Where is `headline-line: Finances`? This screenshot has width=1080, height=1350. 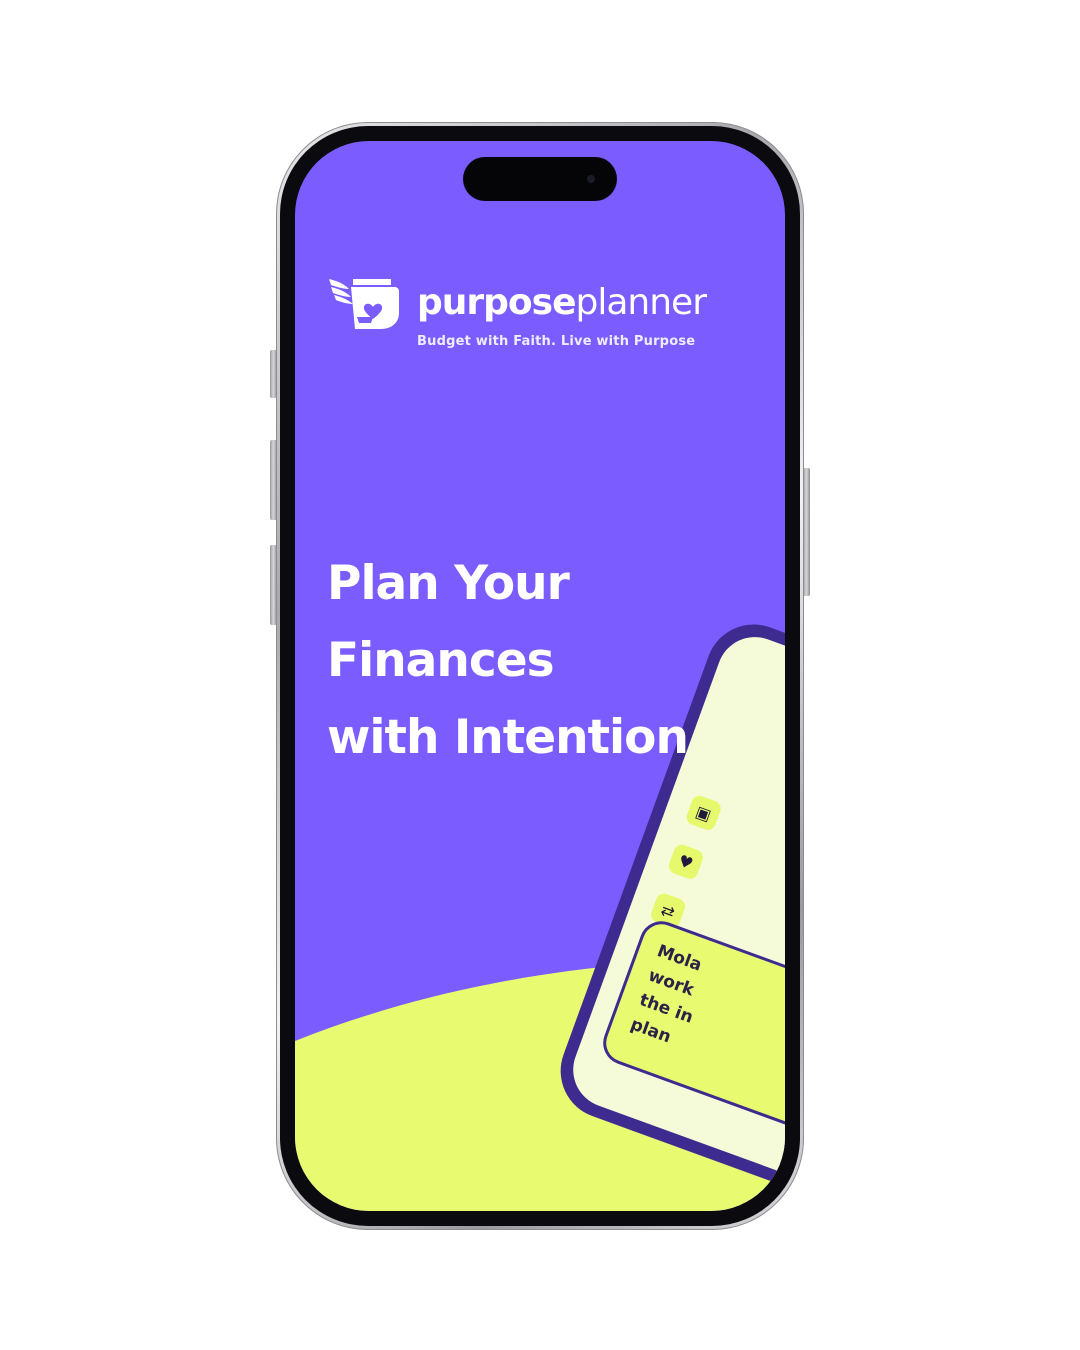 headline-line: Finances is located at coordinates (441, 660).